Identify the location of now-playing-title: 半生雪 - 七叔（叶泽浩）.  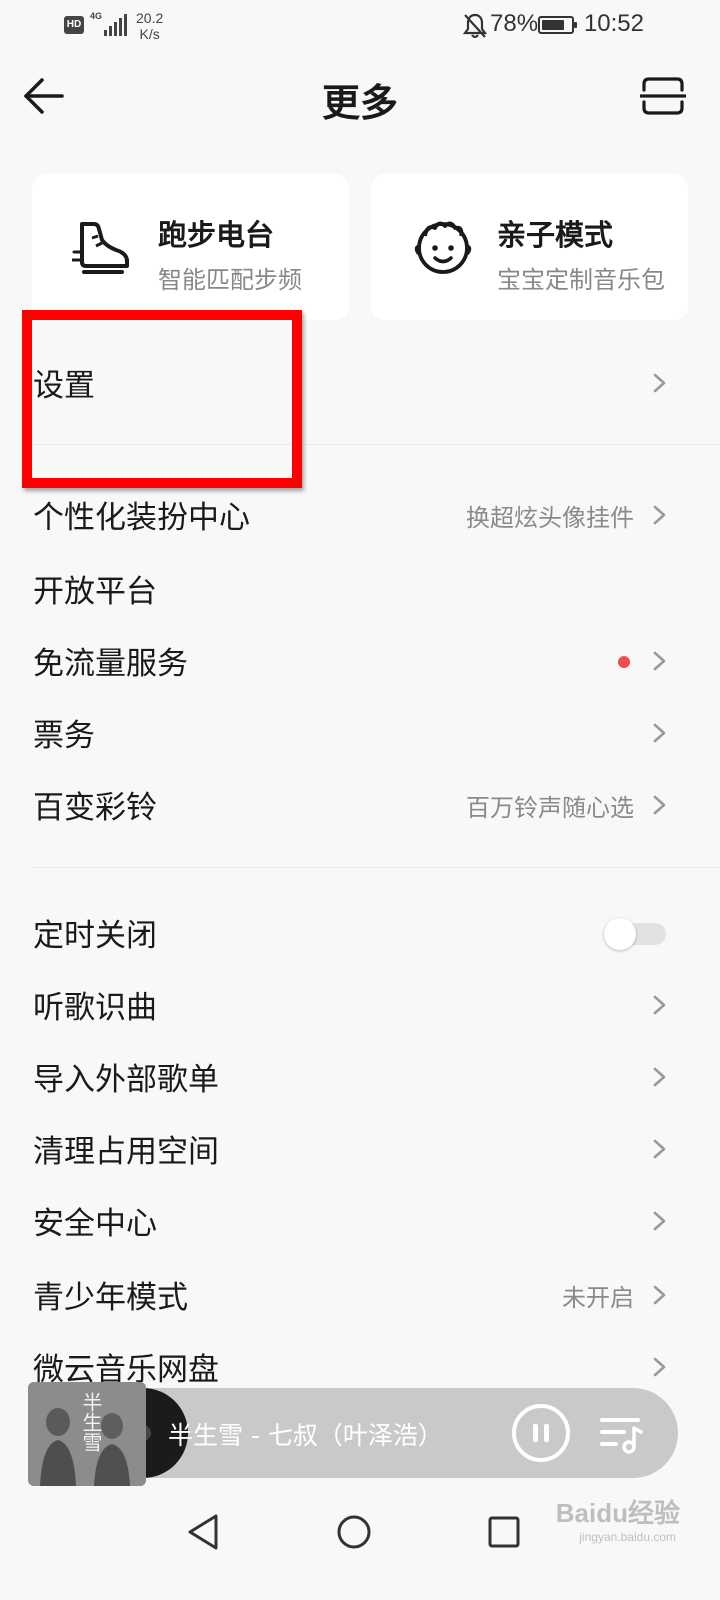
(305, 1435).